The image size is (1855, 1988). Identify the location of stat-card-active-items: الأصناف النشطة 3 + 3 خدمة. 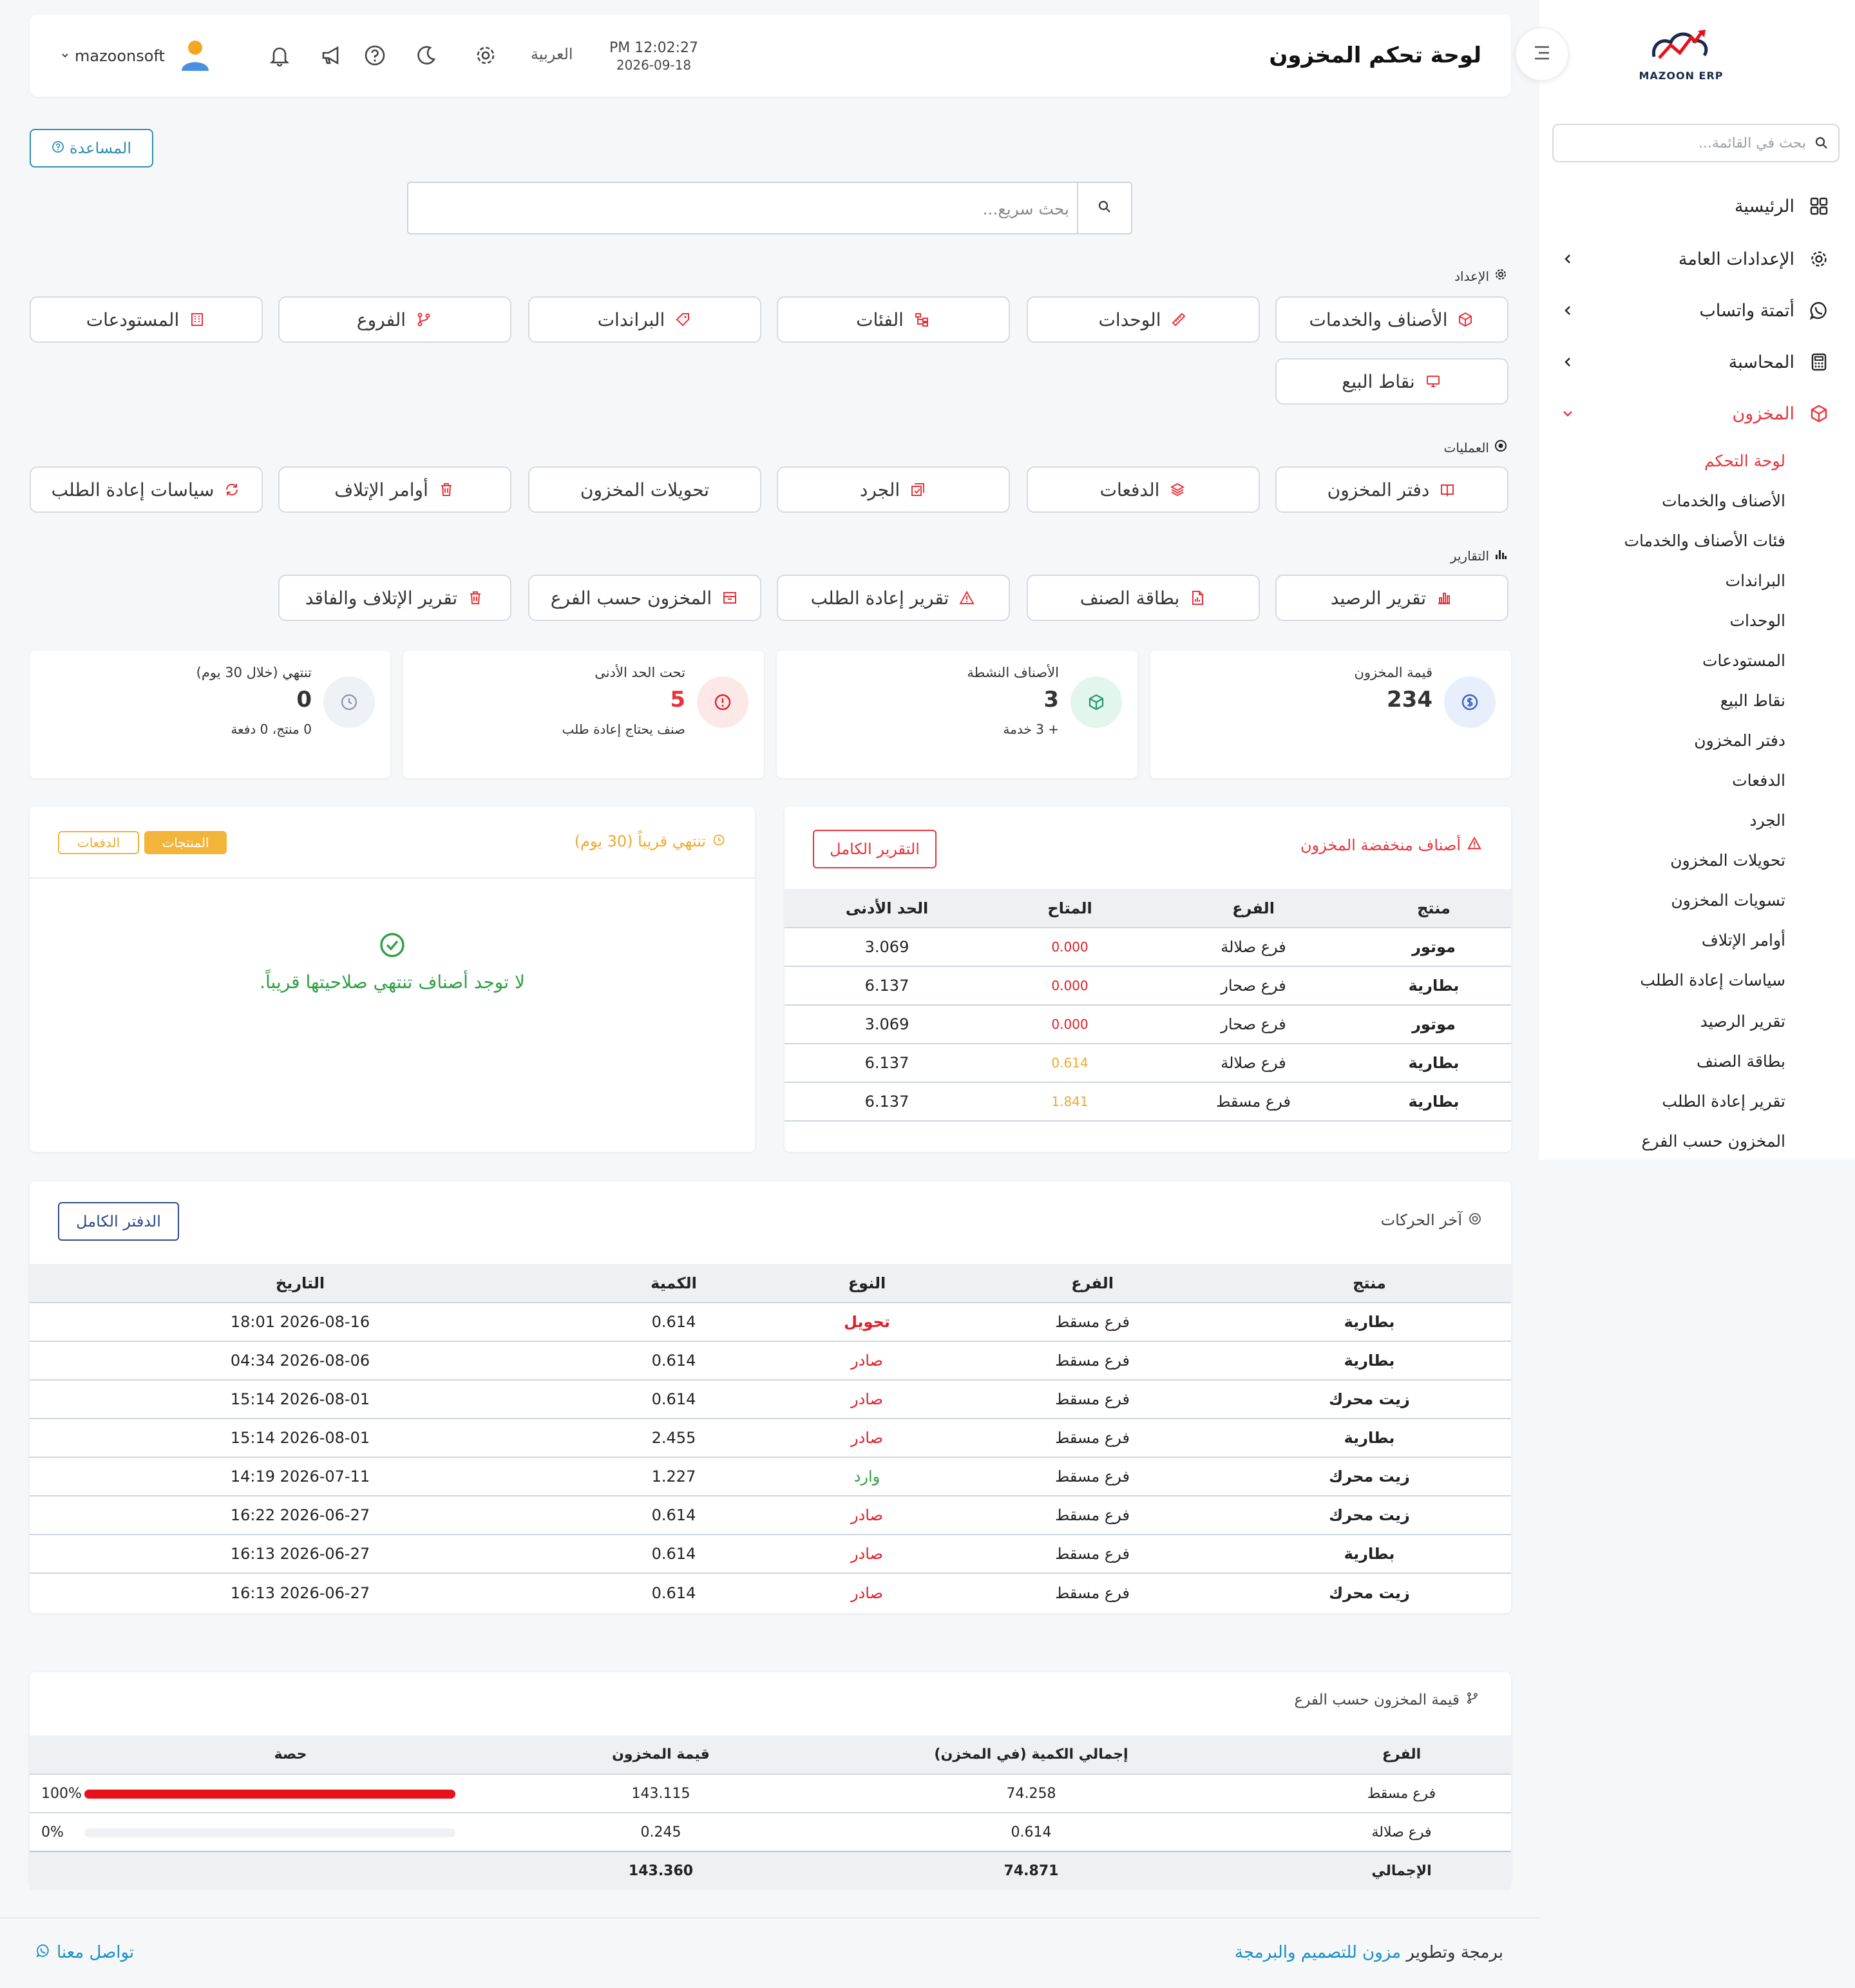
(957, 714).